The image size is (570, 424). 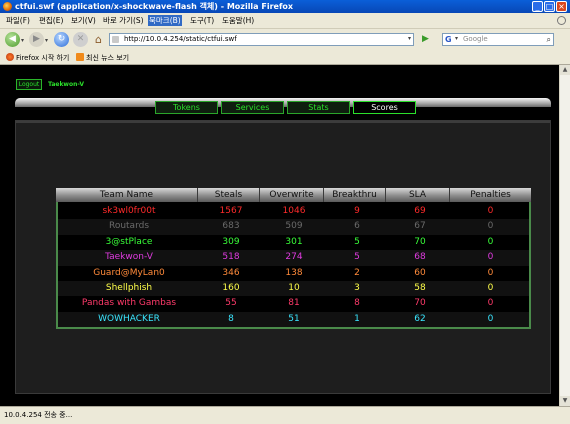 I want to click on go-button: ▶, so click(x=425, y=39).